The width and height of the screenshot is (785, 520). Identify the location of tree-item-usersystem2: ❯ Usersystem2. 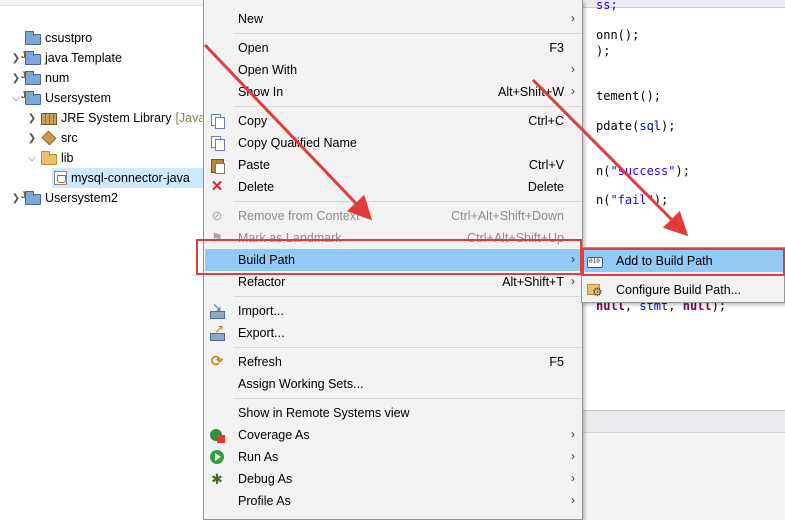
(64, 198).